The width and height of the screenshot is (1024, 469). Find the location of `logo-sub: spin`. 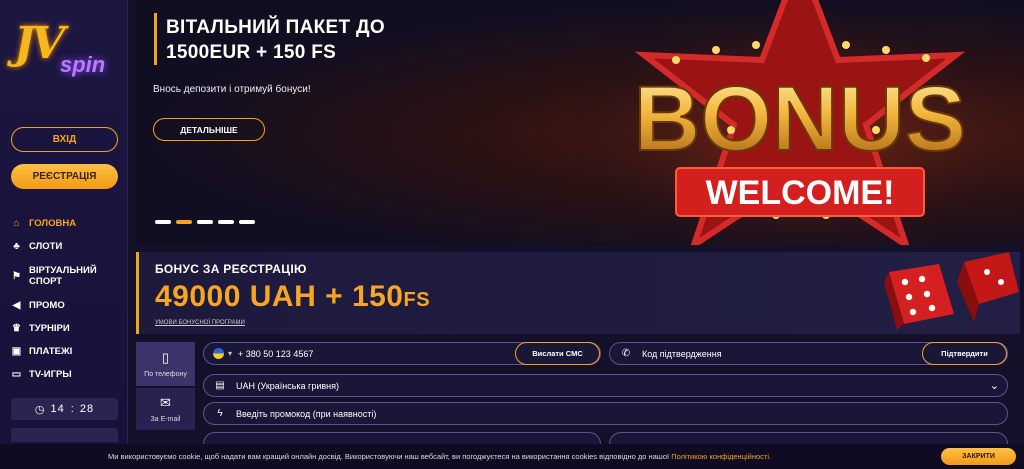

logo-sub: spin is located at coordinates (83, 64).